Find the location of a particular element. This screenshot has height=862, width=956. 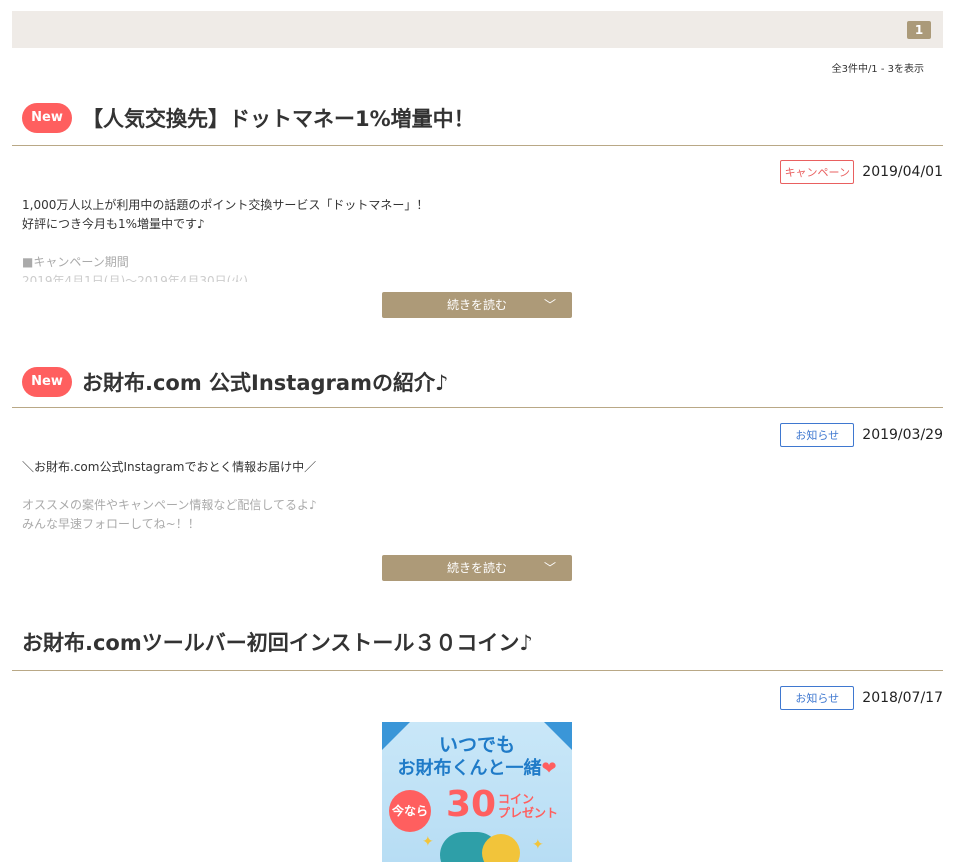

heart-icon: ❤ is located at coordinates (549, 768).